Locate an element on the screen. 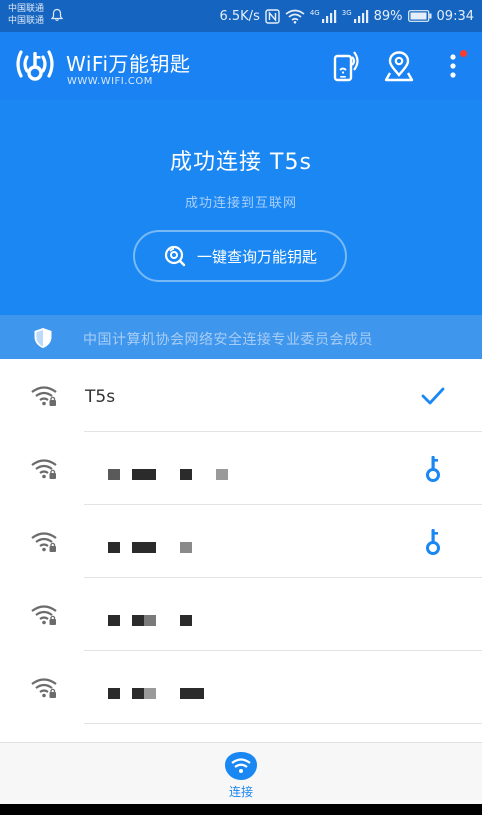  row-divider is located at coordinates (283, 723).